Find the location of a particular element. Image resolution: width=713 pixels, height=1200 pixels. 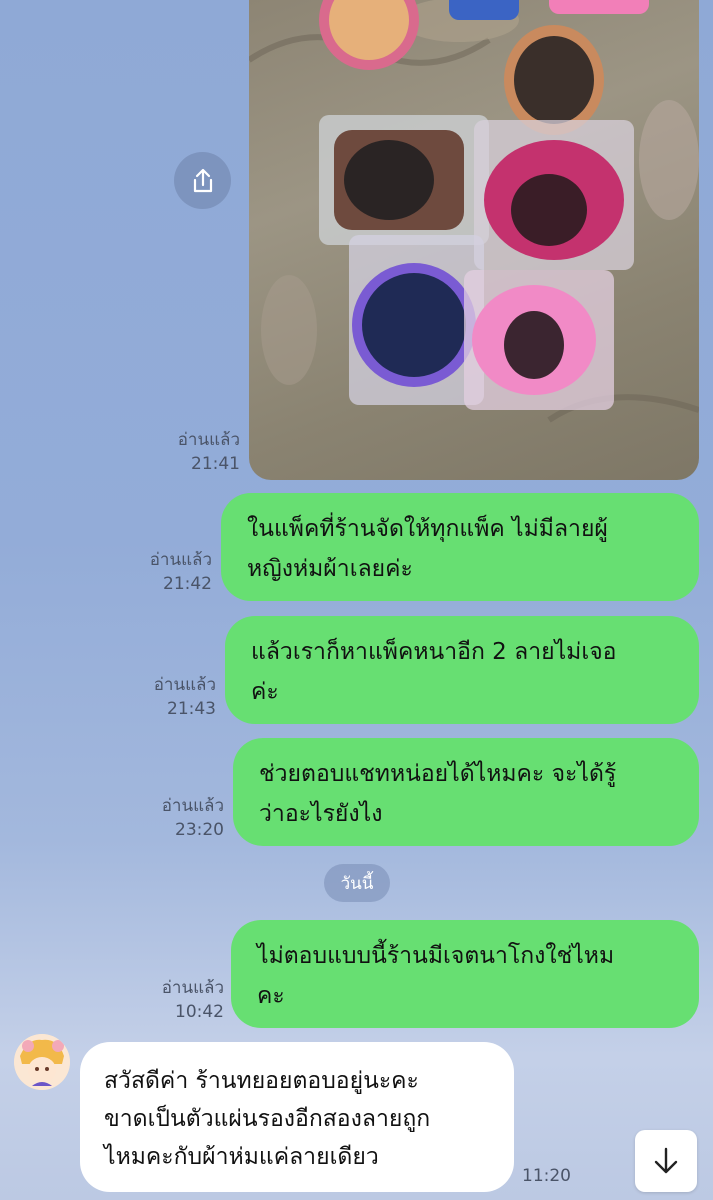

message-line: สวัสดีค่า ร้านทยอยตอบอยู่นะคะ is located at coordinates (261, 1081).